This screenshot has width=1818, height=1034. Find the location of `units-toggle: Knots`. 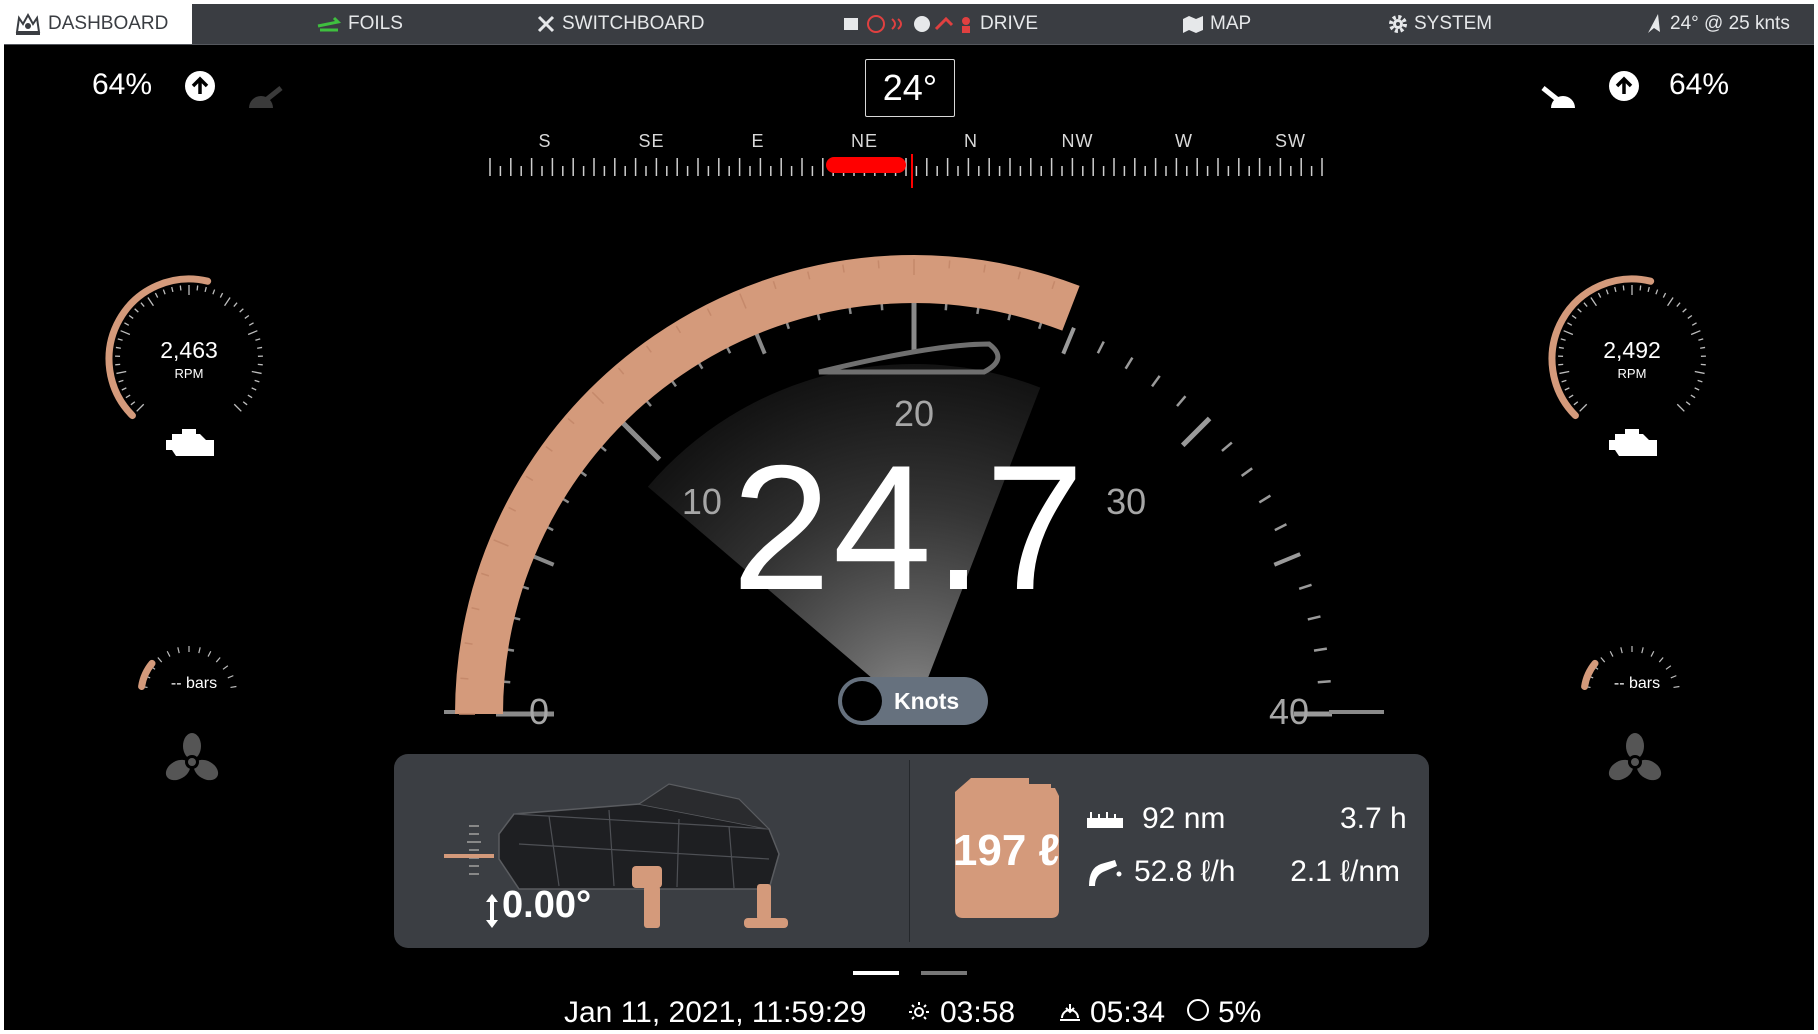

units-toggle: Knots is located at coordinates (913, 701).